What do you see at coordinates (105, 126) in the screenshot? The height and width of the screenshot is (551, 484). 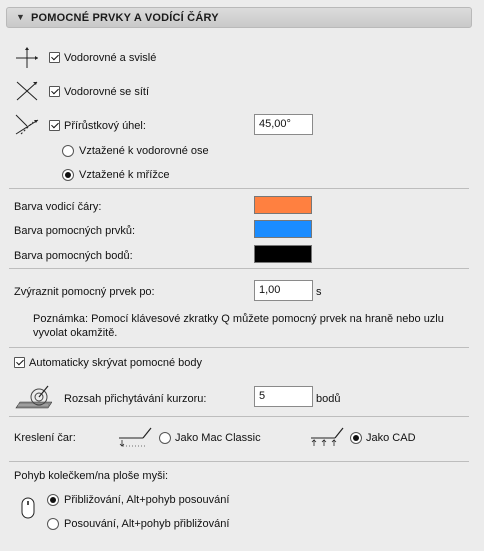 I see `increment-angle-label: Přírůstkový úhel:` at bounding box center [105, 126].